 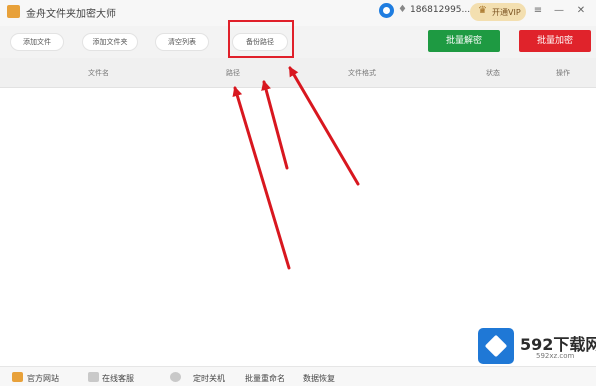 I want to click on add-files-button: 添加文件, so click(x=37, y=42).